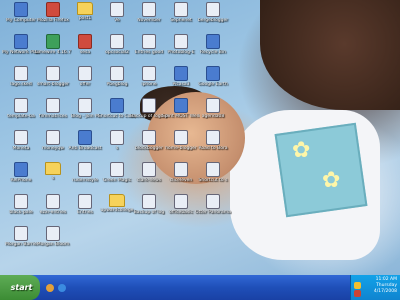 The width and height of the screenshot is (400, 300). I want to click on desktop-icon-label: bergeblogger, so click(213, 20).